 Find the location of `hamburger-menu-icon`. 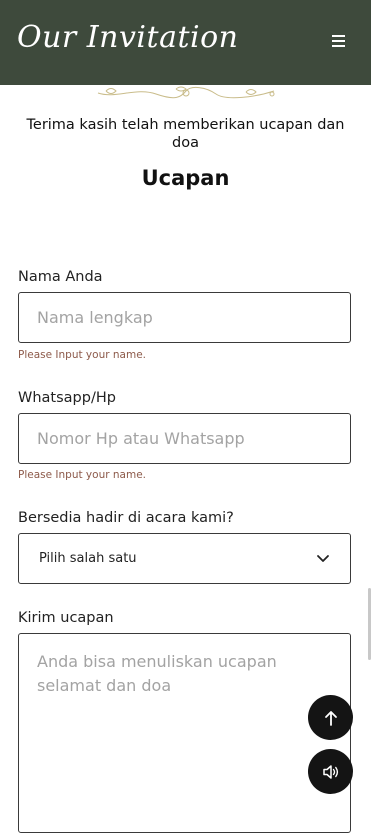

hamburger-menu-icon is located at coordinates (338, 41).